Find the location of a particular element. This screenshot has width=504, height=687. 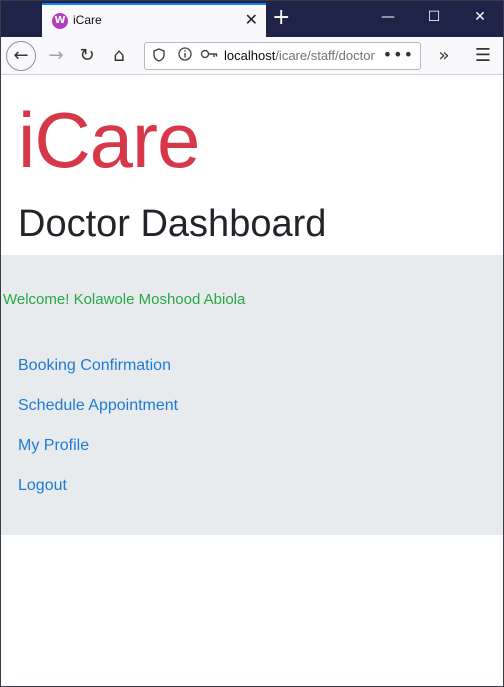

booking-confirmation-link: Booking Confirmation is located at coordinates (94, 365).